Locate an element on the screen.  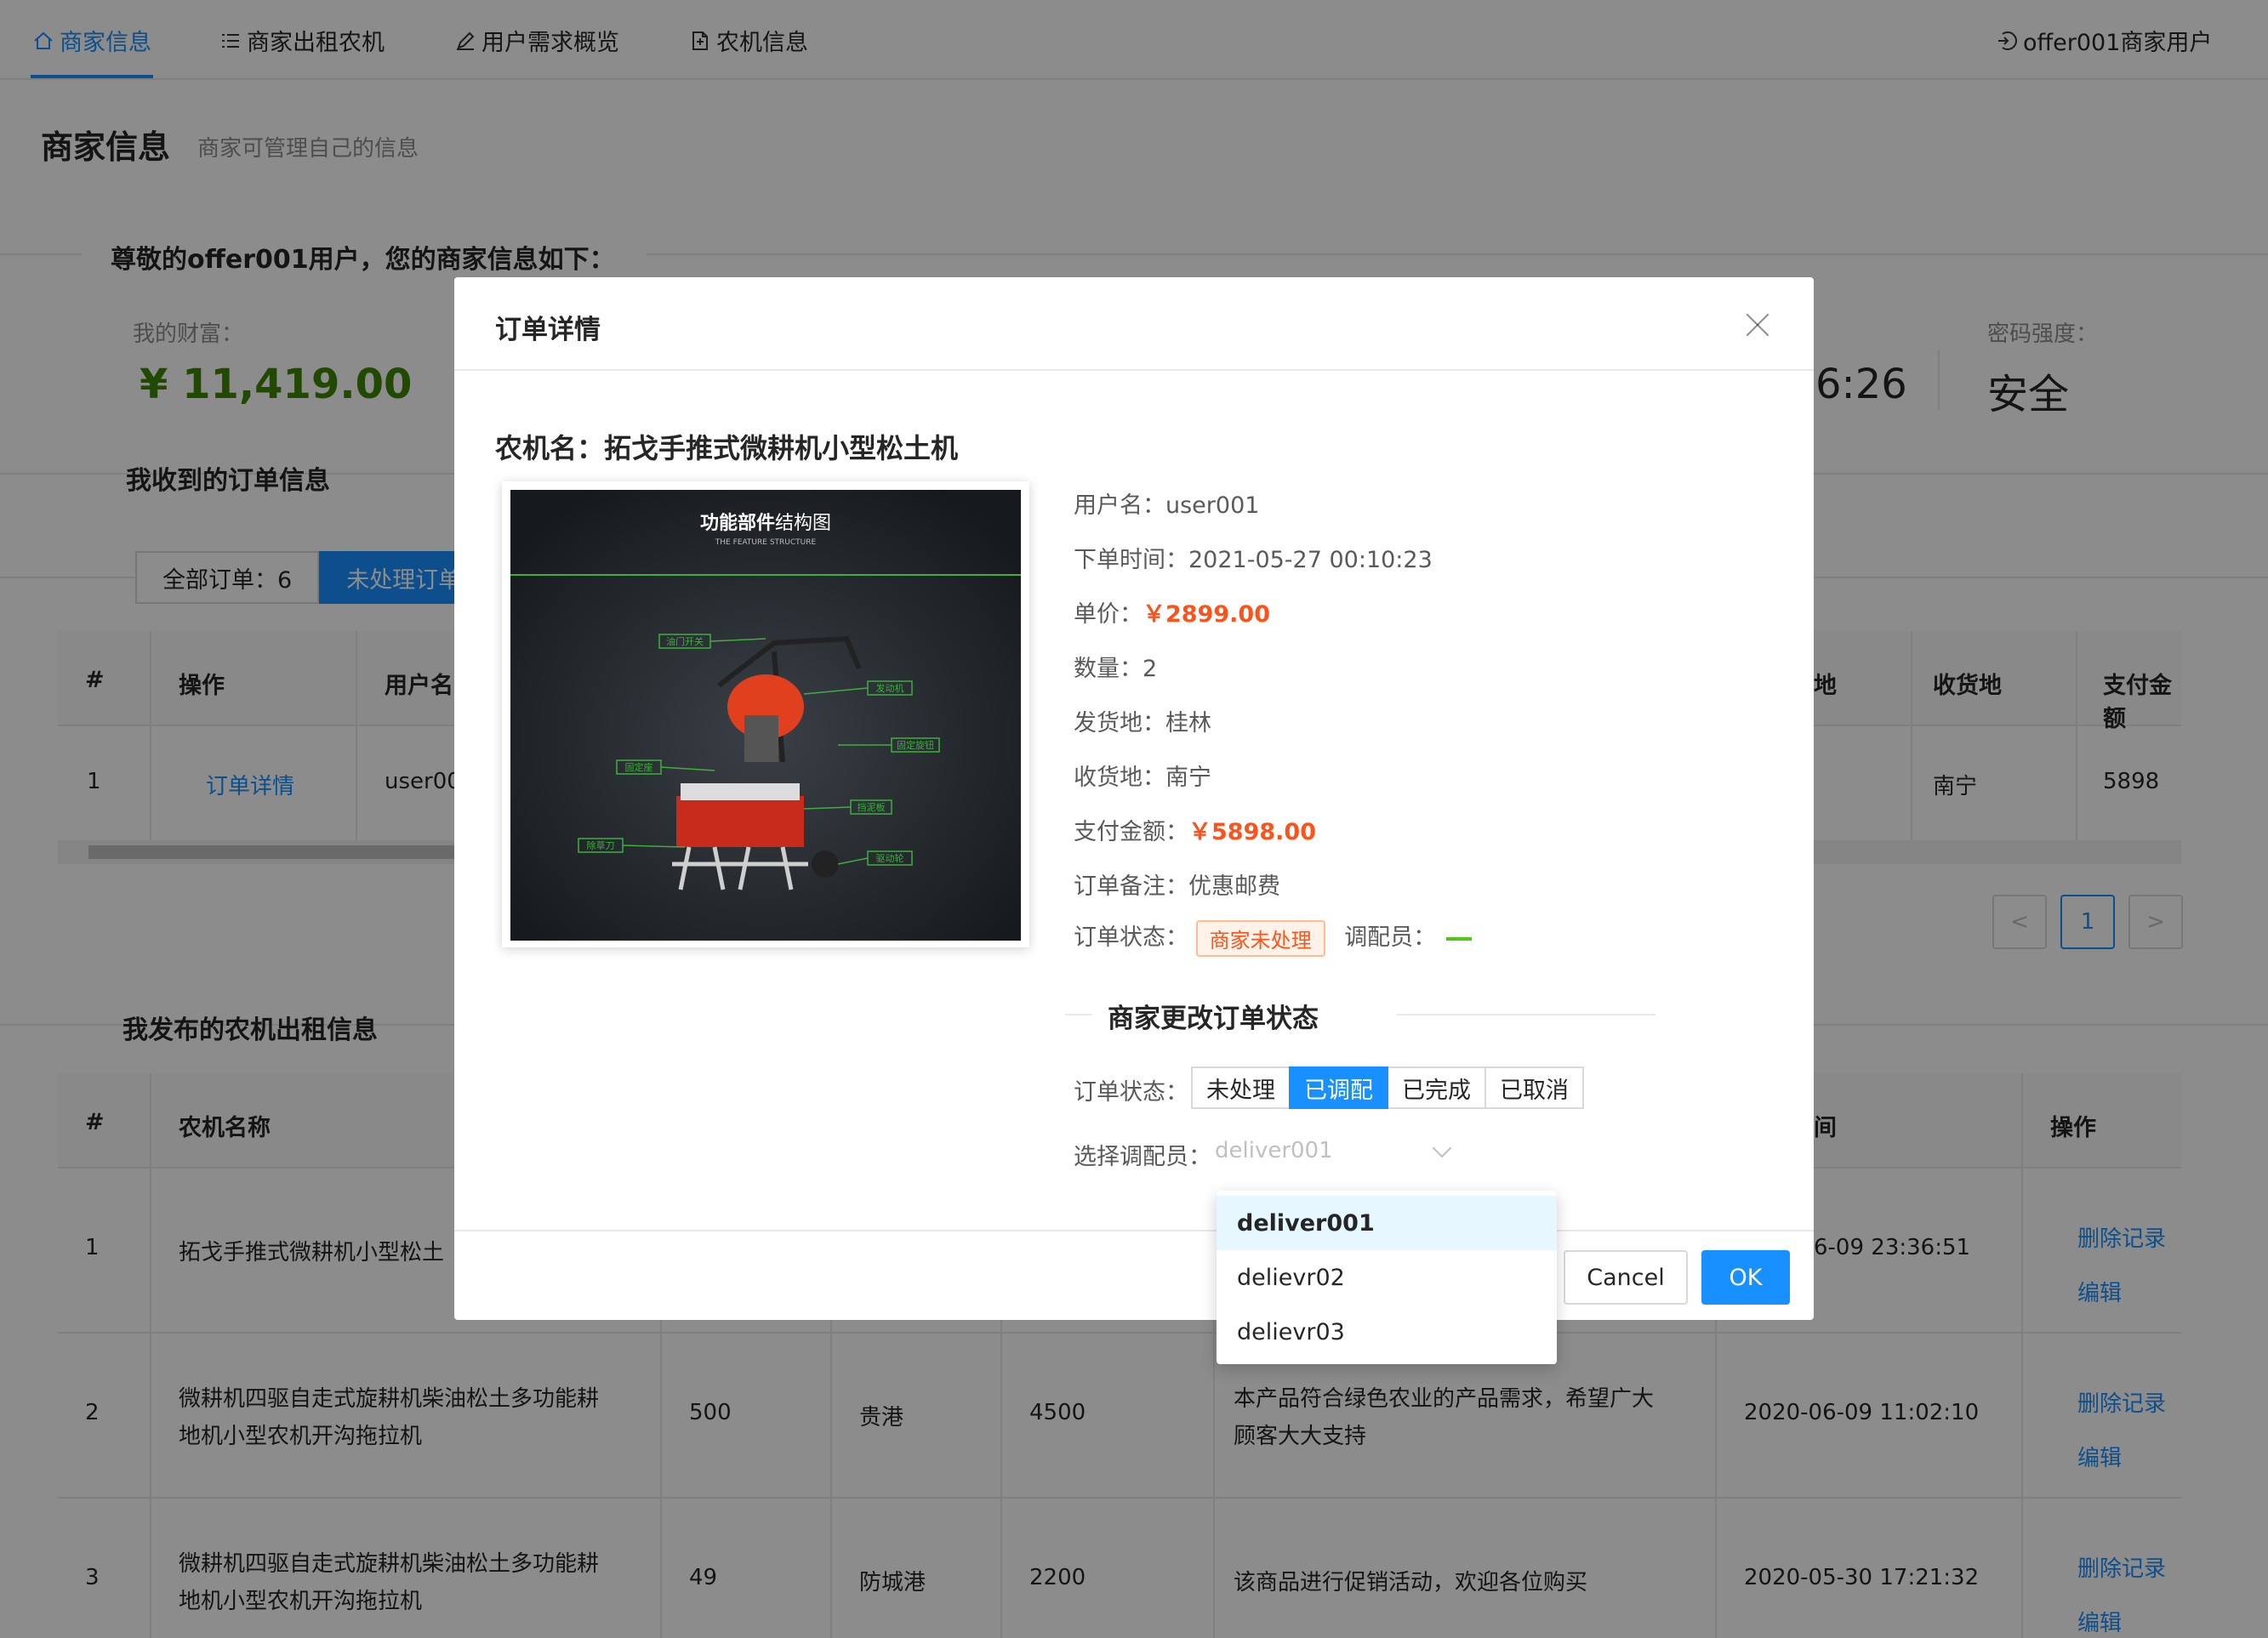
ok-button: OK is located at coordinates (1746, 1277).